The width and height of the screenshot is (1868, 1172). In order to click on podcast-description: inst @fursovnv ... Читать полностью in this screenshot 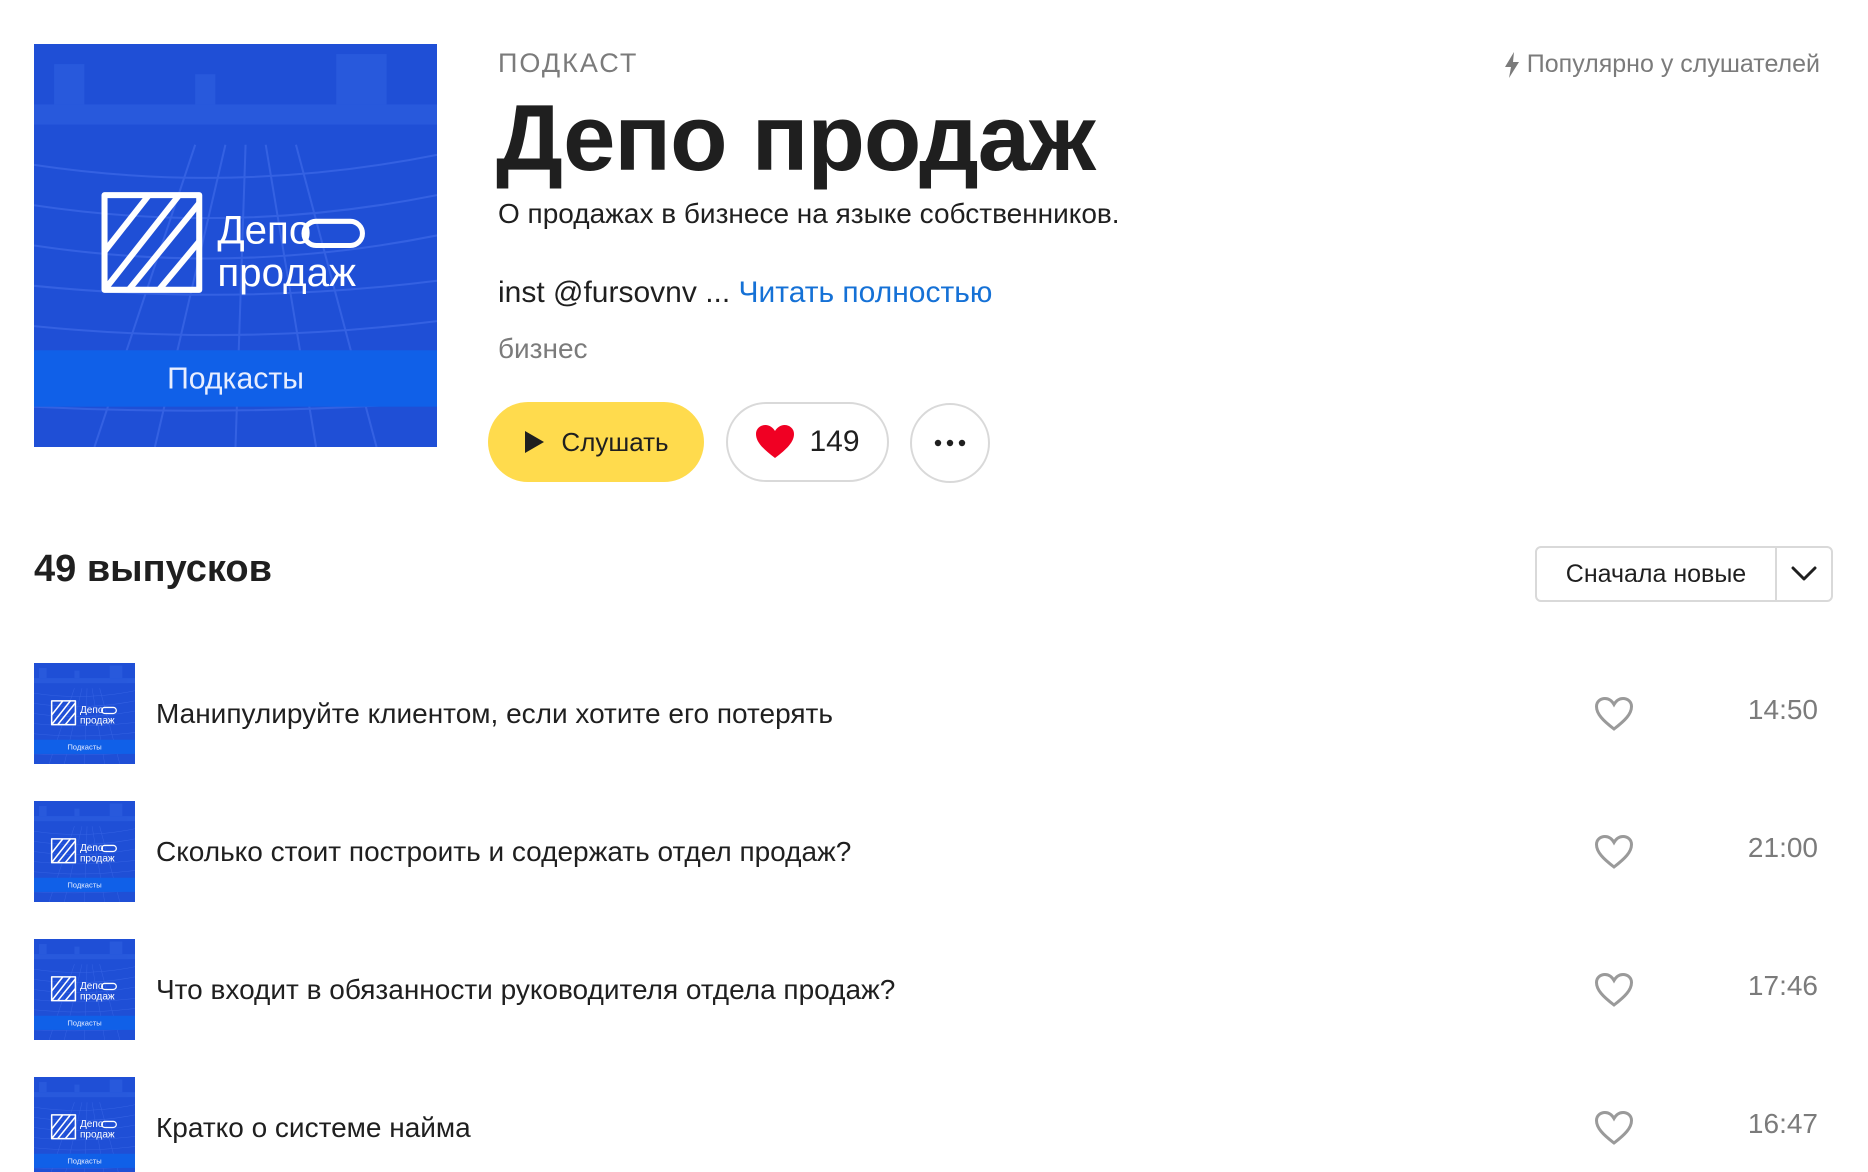, I will do `click(745, 293)`.